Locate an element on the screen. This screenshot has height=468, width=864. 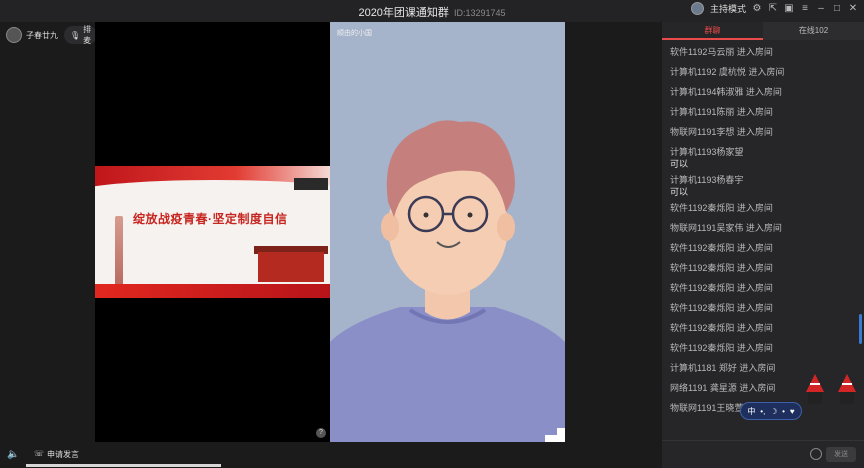
phone-icon: ☏ is located at coordinates (39, 453).